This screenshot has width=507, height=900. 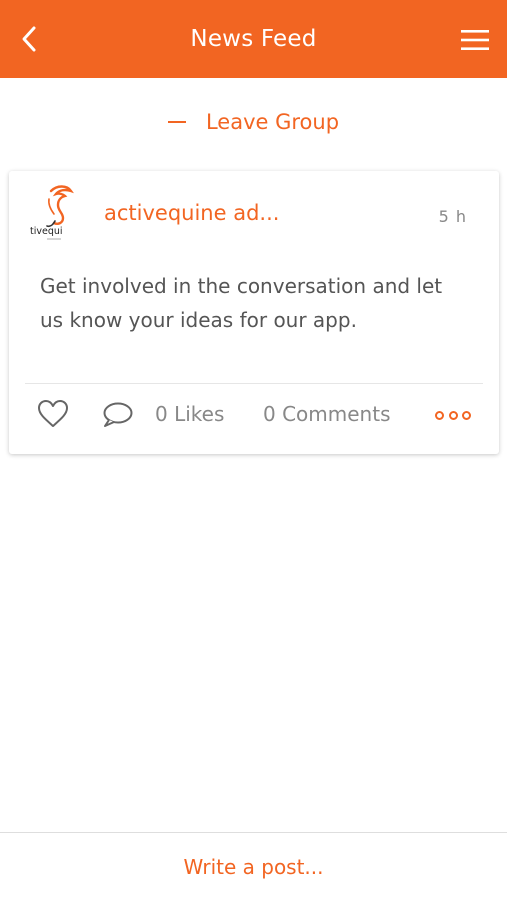 I want to click on menu-button, so click(x=475, y=40).